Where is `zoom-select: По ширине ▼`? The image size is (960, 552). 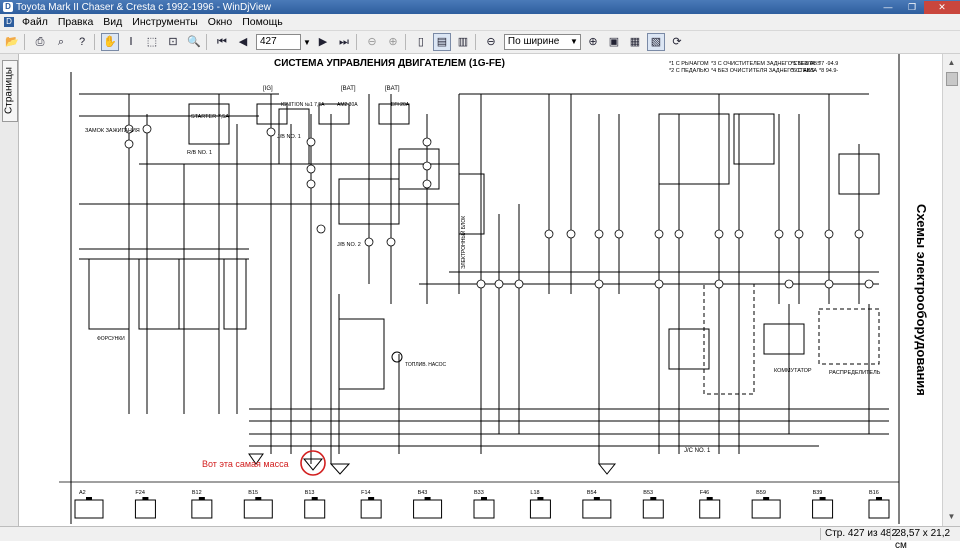
zoom-select: По ширине ▼ is located at coordinates (542, 42).